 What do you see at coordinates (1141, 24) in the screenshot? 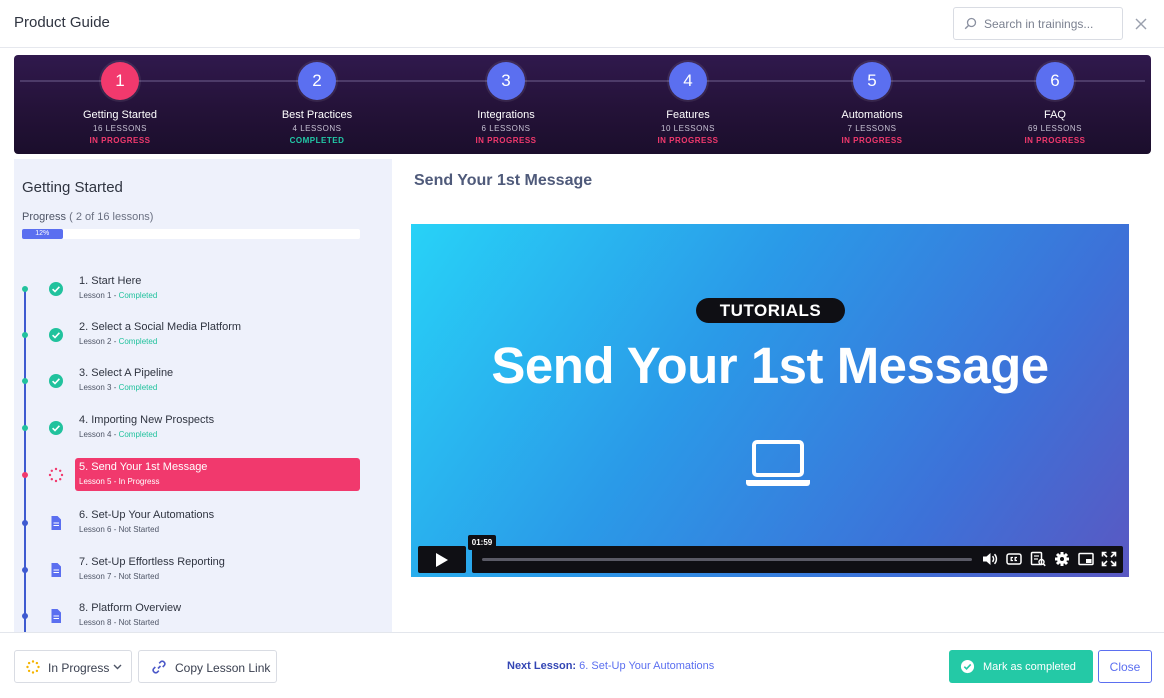
I see `close-icon` at bounding box center [1141, 24].